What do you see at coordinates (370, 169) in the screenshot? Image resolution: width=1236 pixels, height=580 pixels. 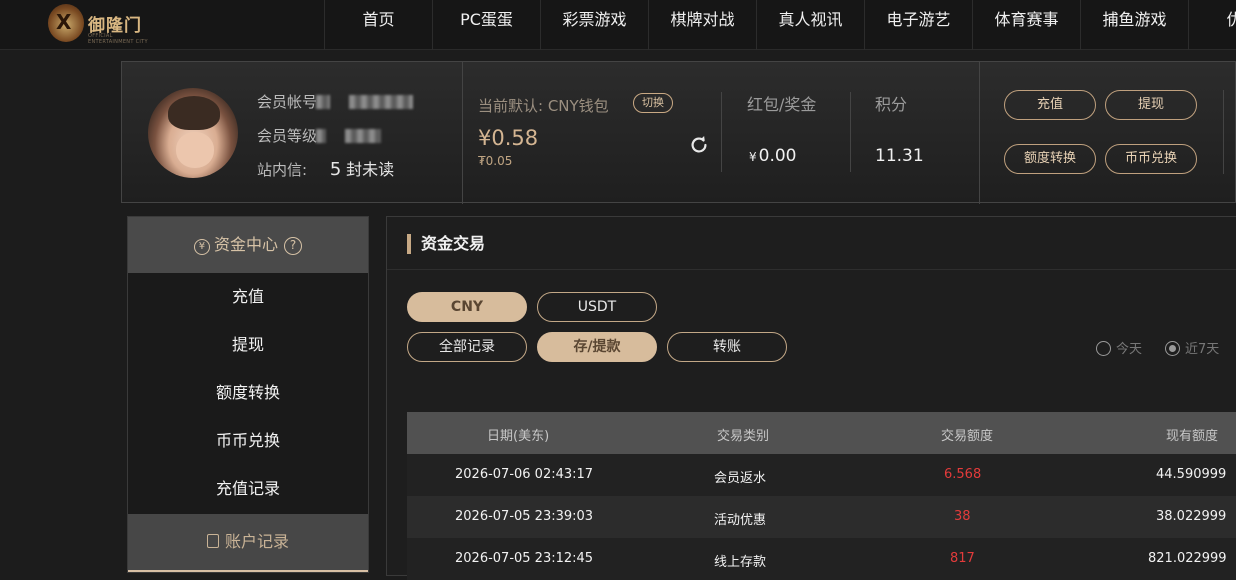 I see `inbox-unread-label: 封未读` at bounding box center [370, 169].